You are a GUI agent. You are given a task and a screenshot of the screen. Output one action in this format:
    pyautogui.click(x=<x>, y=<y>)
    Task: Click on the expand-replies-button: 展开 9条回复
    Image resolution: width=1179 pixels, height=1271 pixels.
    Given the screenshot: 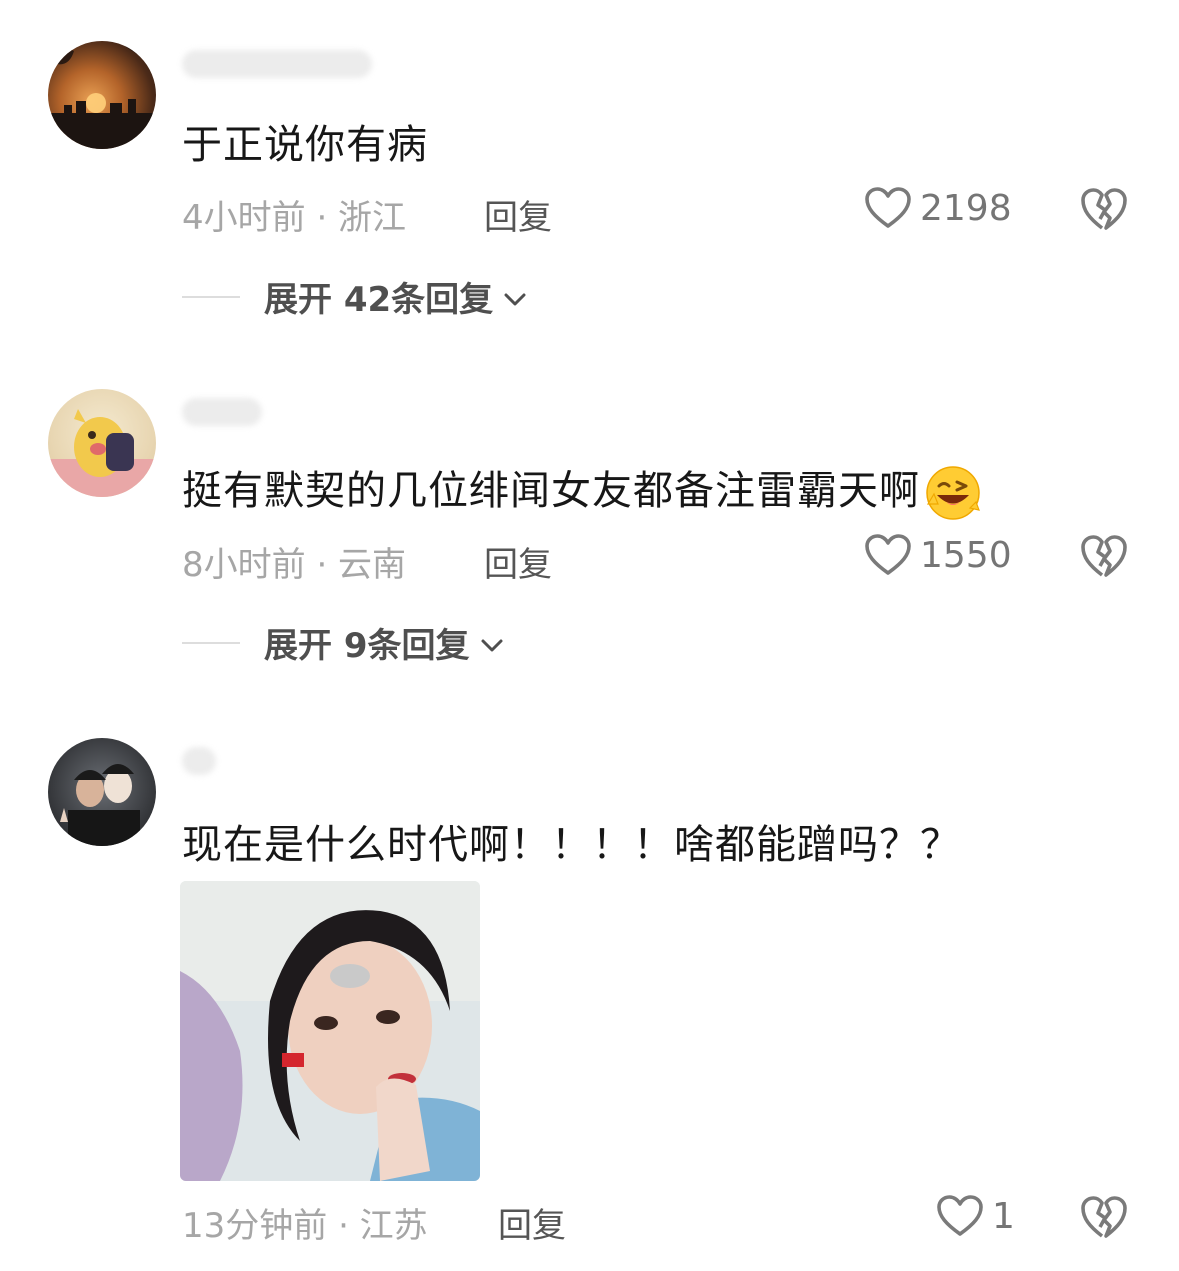 What is the action you would take?
    pyautogui.click(x=343, y=642)
    